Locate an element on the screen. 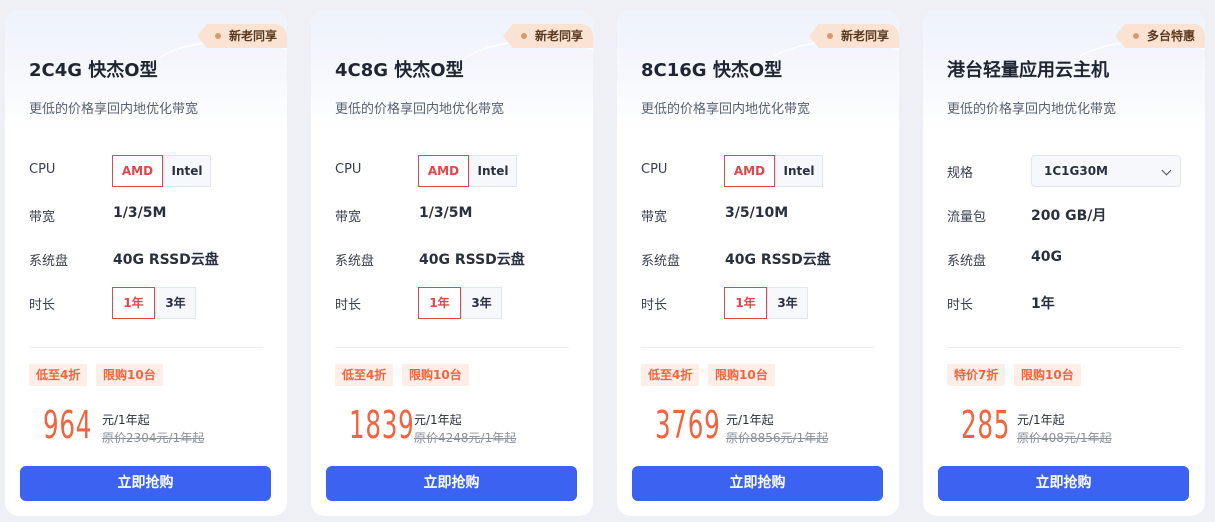 This screenshot has width=1215, height=522. spec-select: 1C1G30M is located at coordinates (1106, 171).